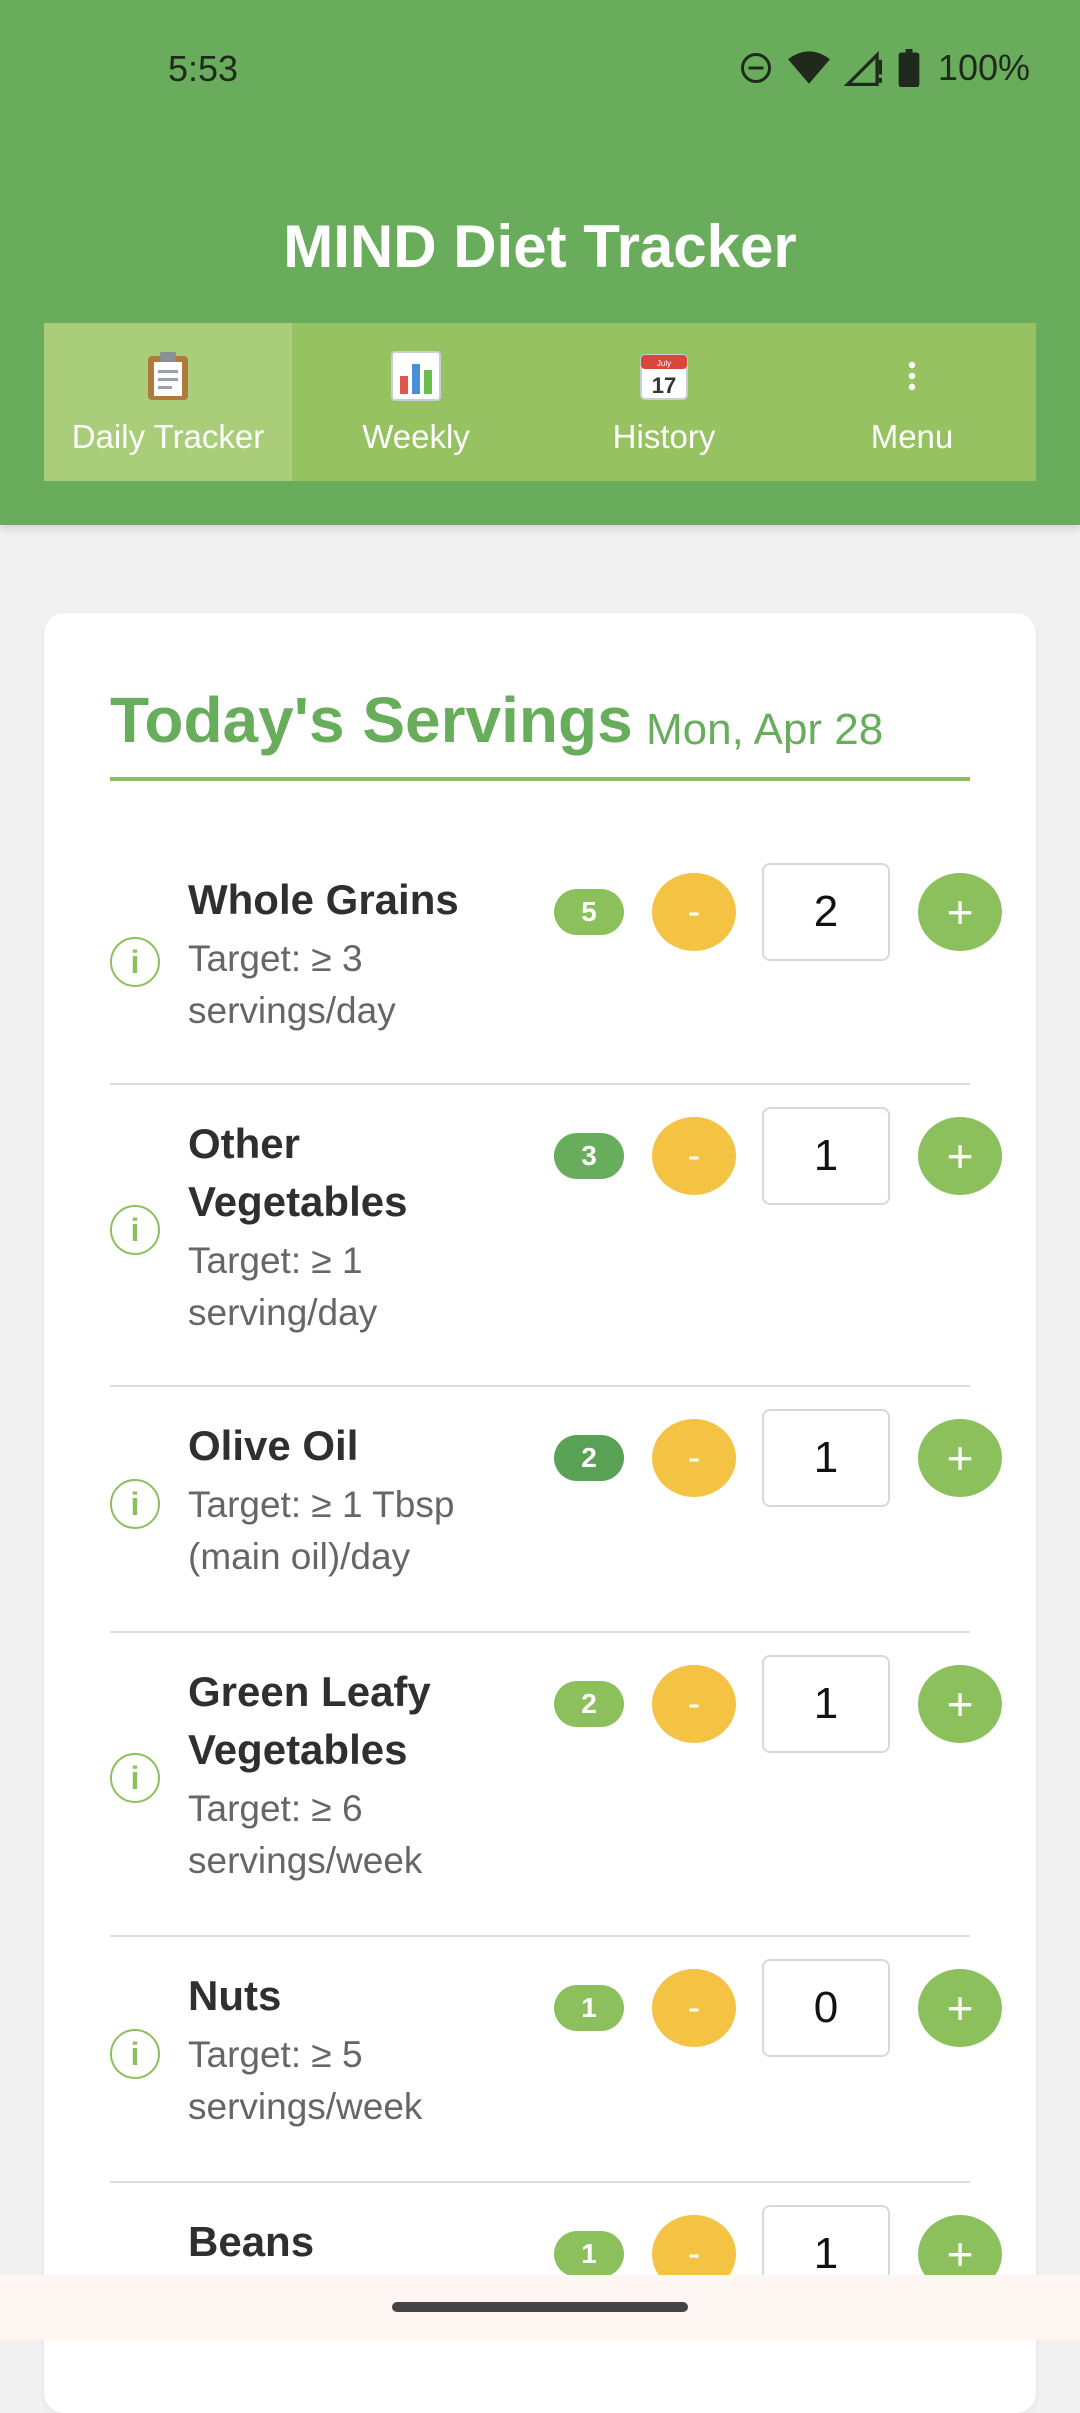 The width and height of the screenshot is (1080, 2413). I want to click on score-badge: 3, so click(589, 1156).